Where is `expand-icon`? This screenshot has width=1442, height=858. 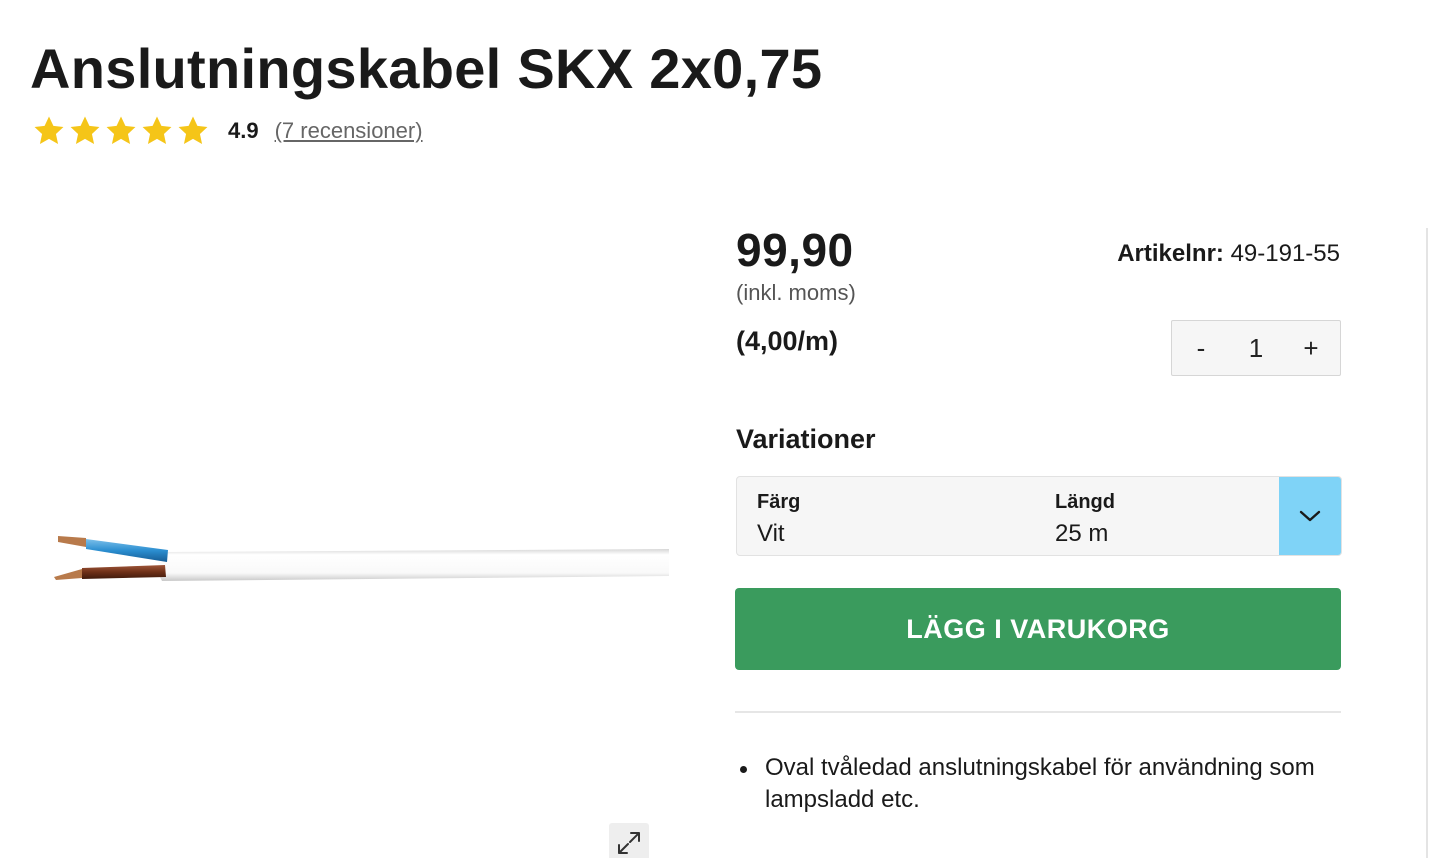 expand-icon is located at coordinates (629, 843).